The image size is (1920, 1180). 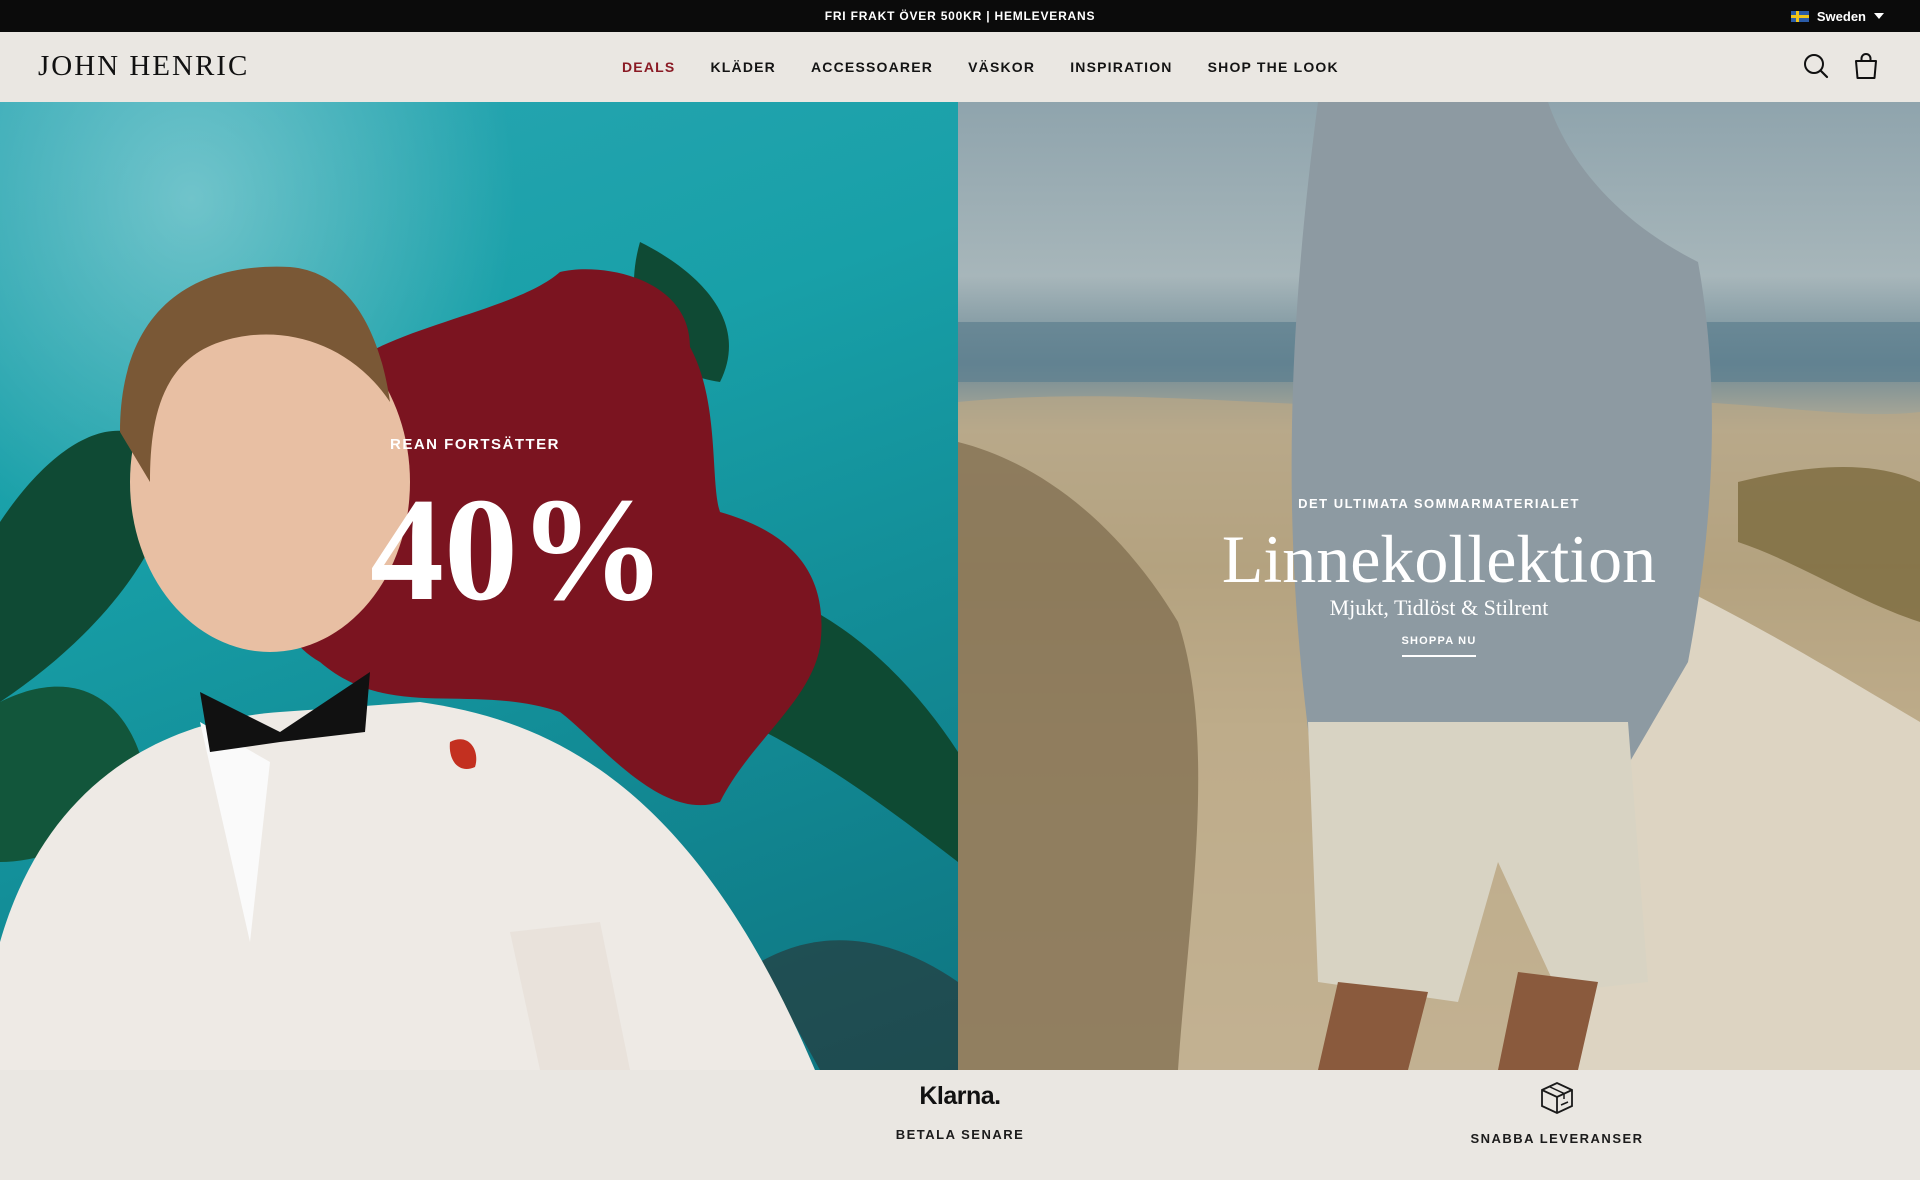 What do you see at coordinates (960, 1096) in the screenshot?
I see `klarna-logo: Klarna.` at bounding box center [960, 1096].